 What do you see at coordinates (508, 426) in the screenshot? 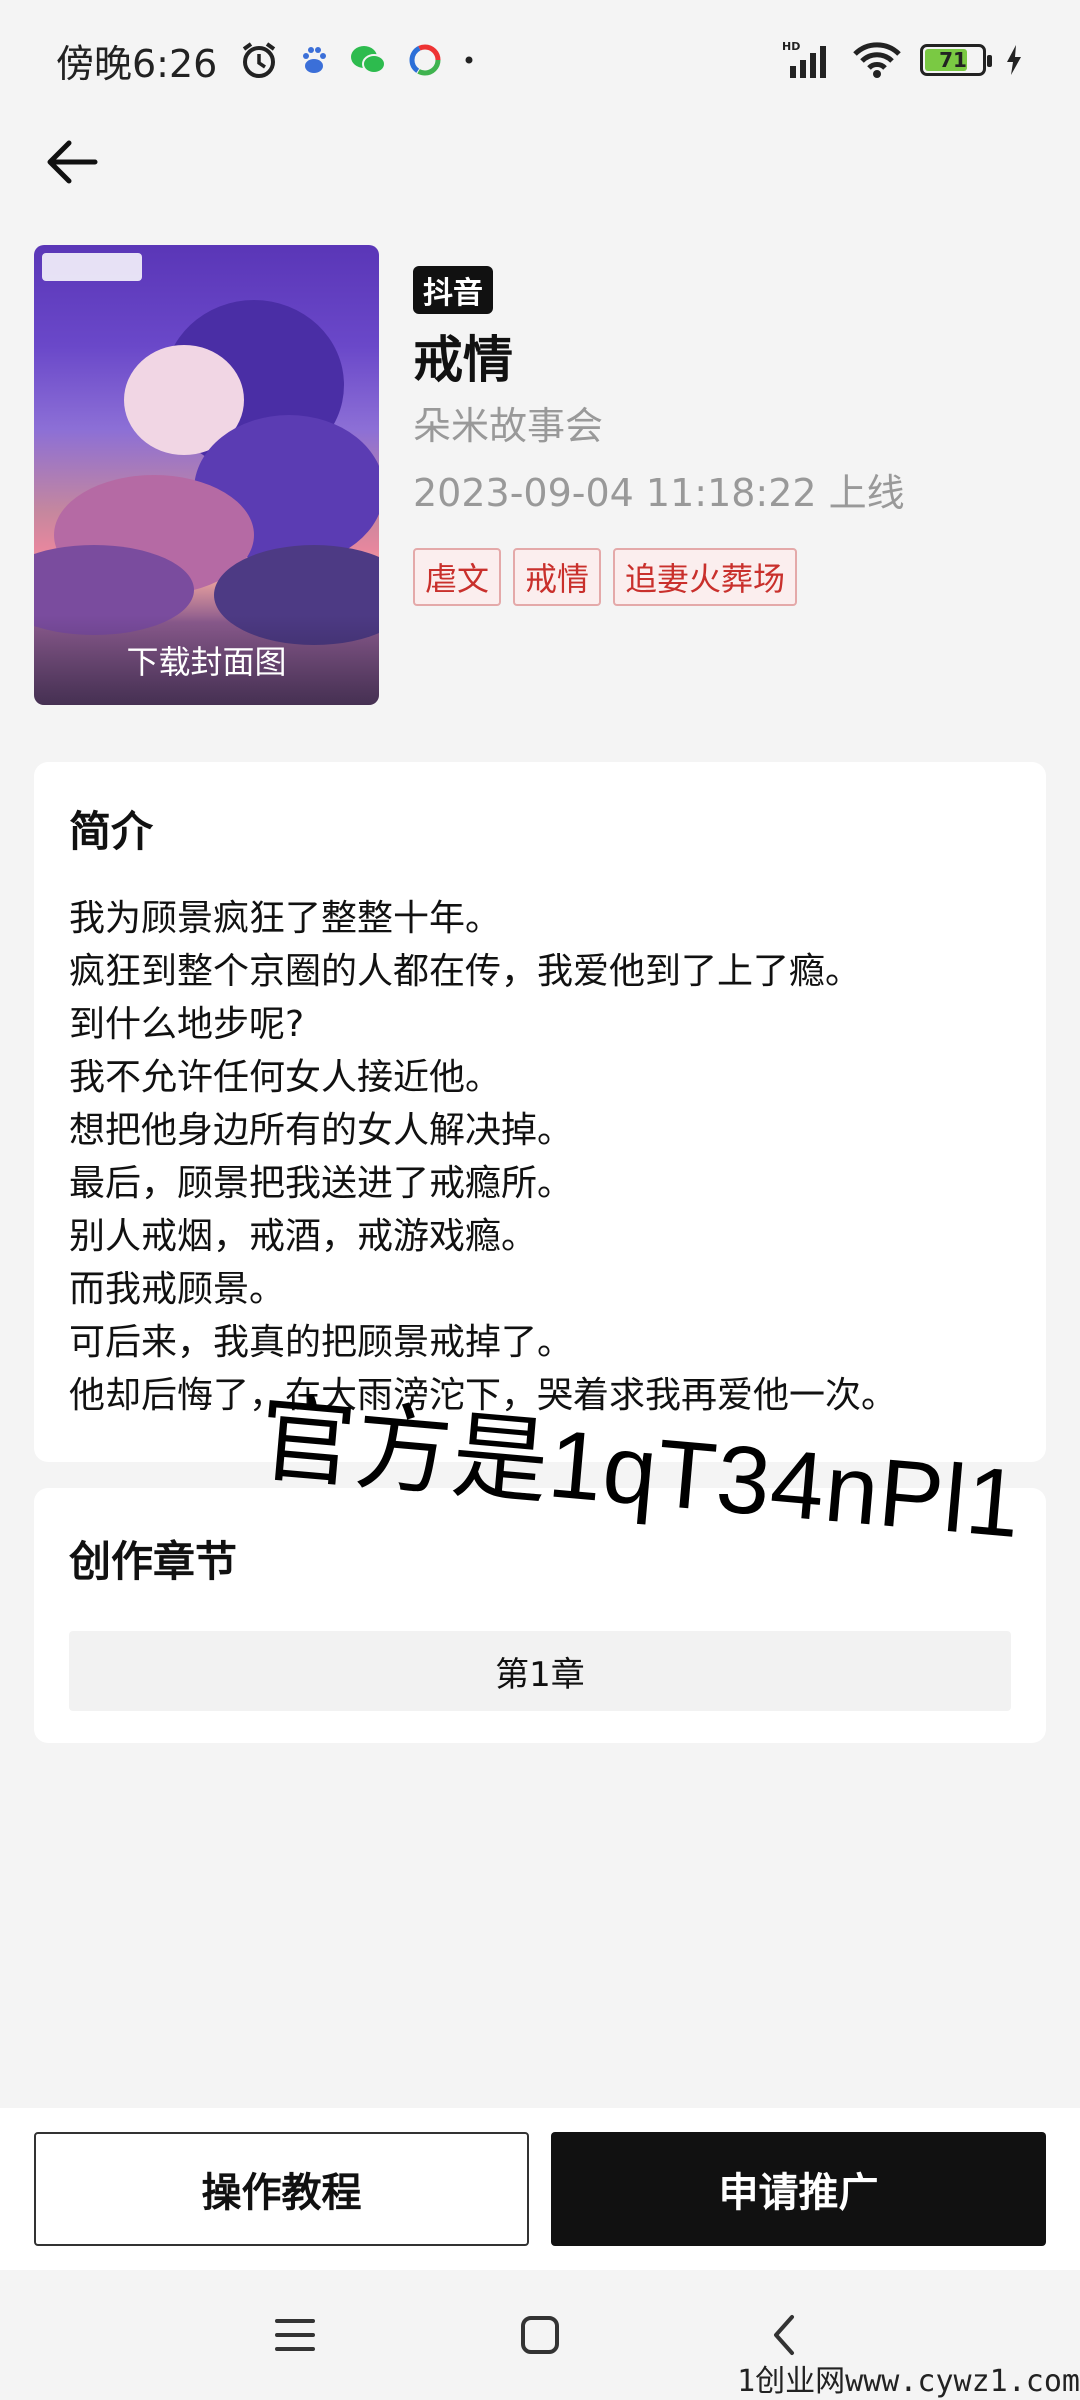
I see `book-author: 朵米故事会` at bounding box center [508, 426].